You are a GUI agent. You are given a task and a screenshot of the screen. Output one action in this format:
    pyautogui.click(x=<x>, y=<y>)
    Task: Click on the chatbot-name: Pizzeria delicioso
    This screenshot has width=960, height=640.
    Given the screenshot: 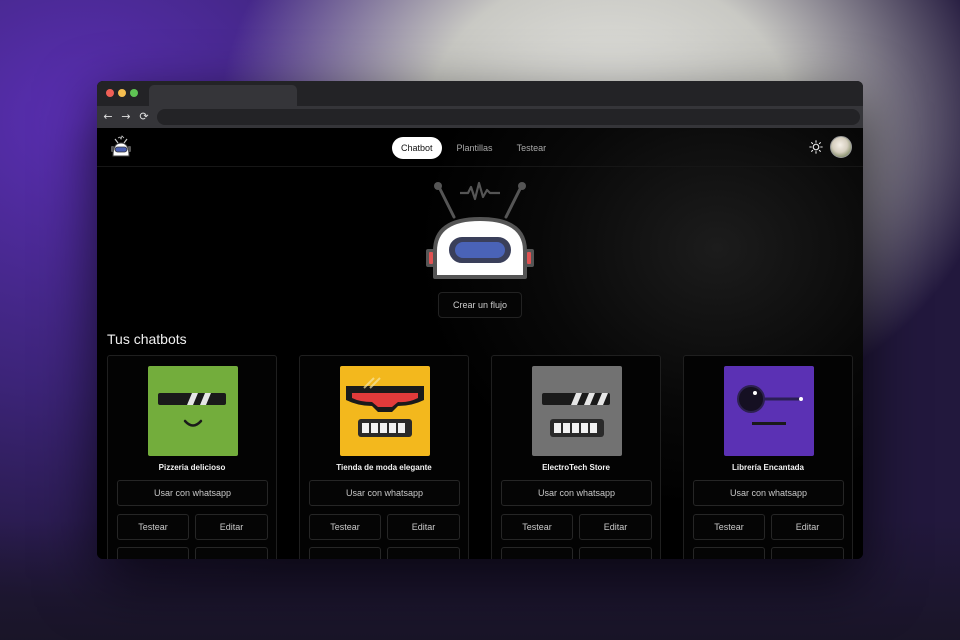 What is the action you would take?
    pyautogui.click(x=192, y=467)
    